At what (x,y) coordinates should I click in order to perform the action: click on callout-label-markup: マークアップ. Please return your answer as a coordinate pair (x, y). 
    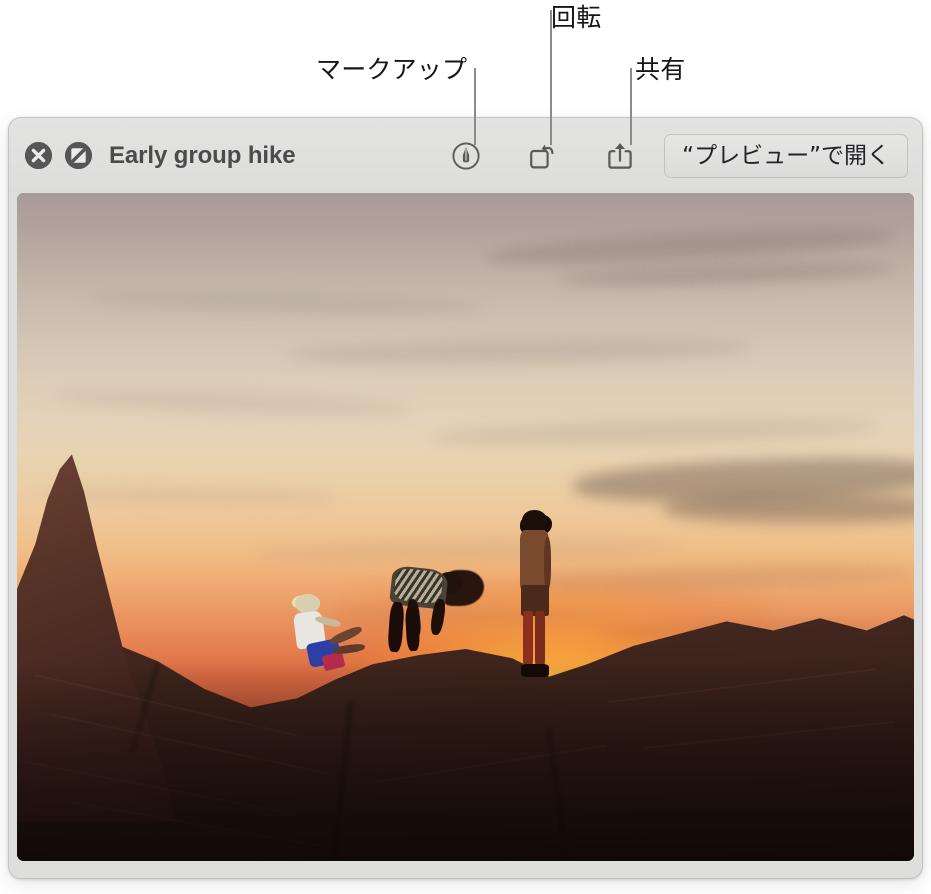
    Looking at the image, I should click on (392, 69).